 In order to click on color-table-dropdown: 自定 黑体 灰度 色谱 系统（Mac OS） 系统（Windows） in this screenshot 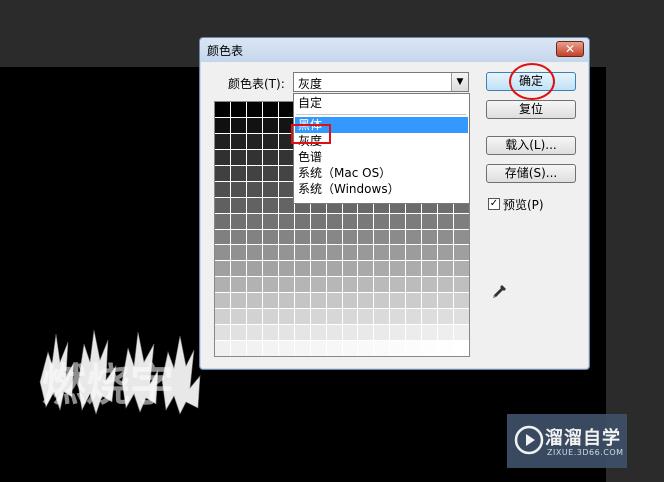, I will do `click(381, 148)`.